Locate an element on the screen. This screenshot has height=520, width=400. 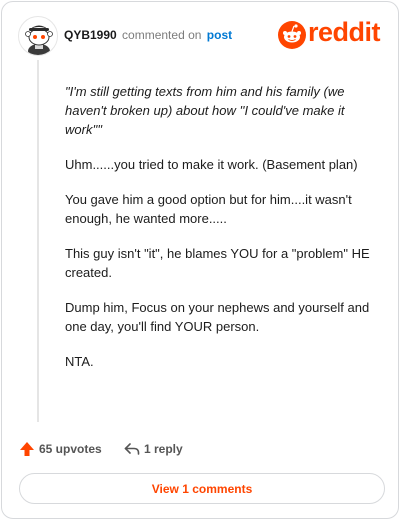
reddit-snoo-icon is located at coordinates (292, 35).